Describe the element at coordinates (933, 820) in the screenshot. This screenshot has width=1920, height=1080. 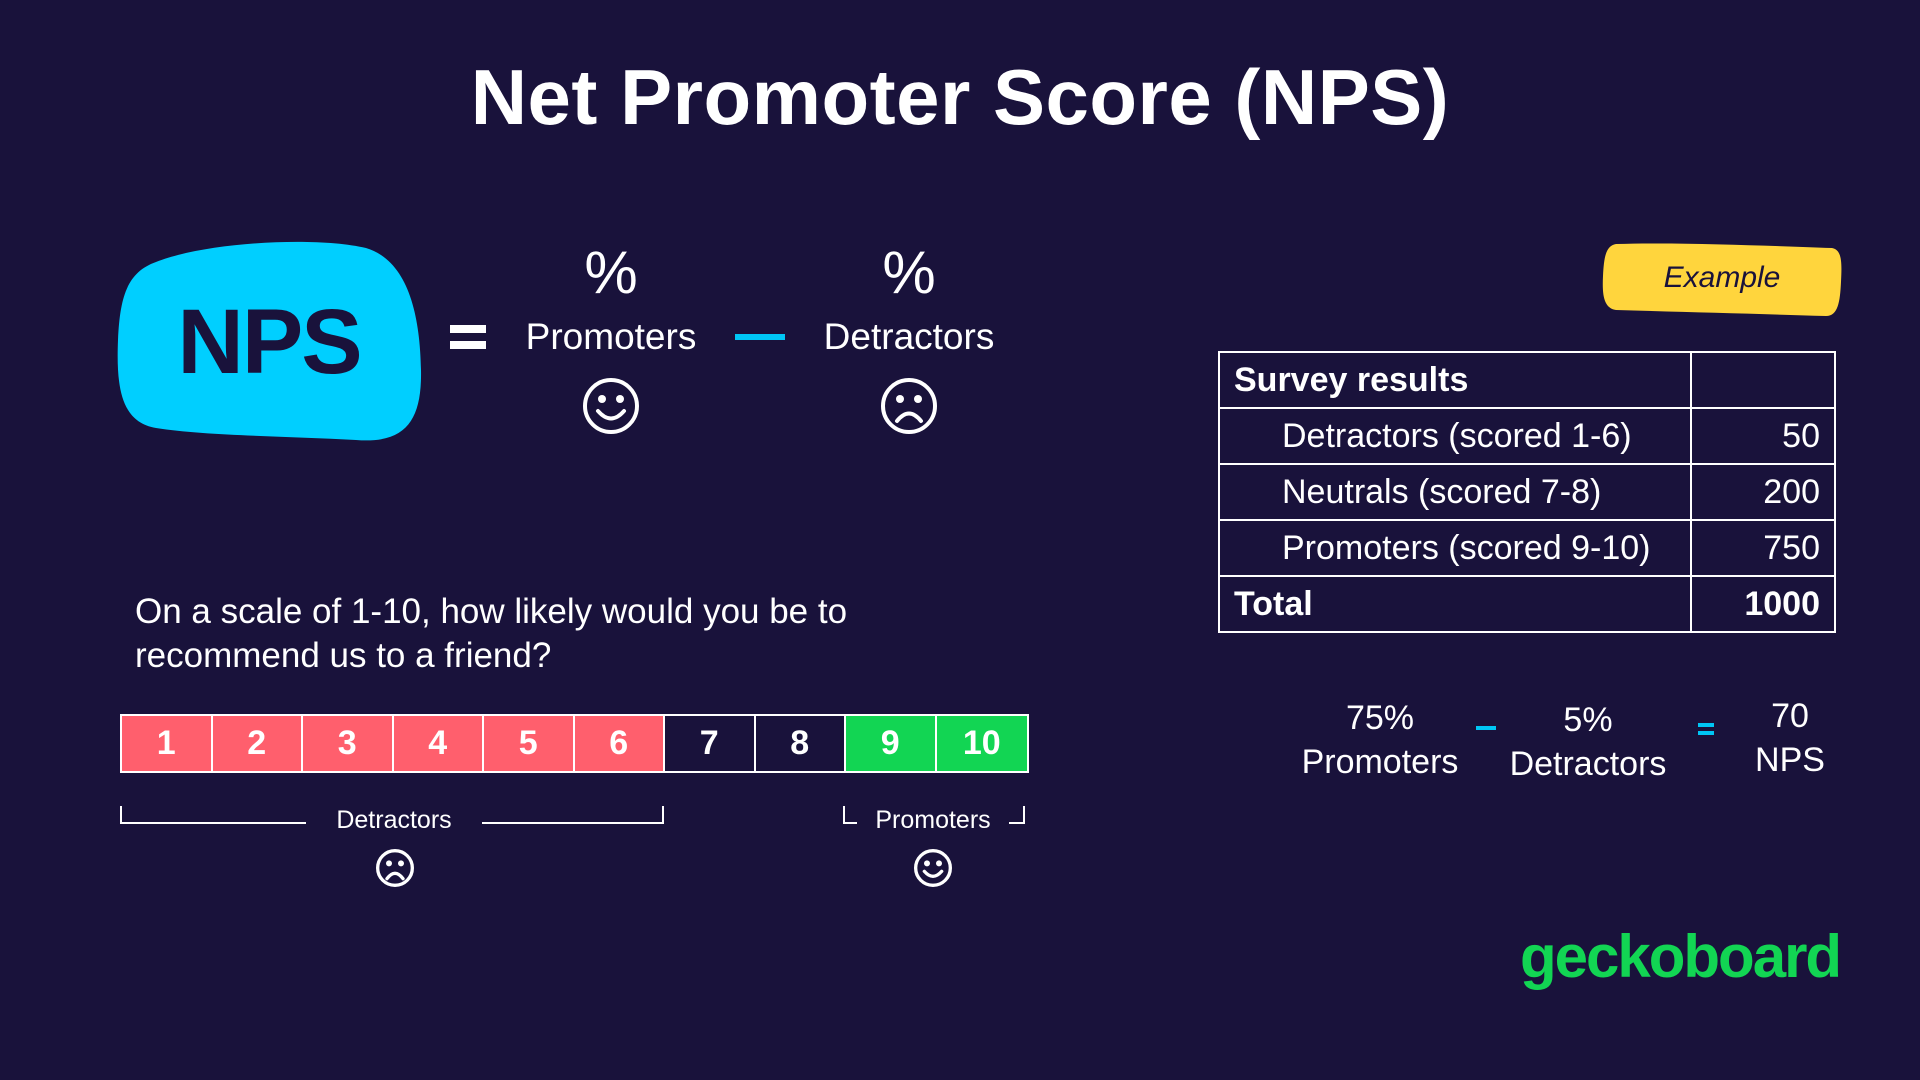
I see `promoters-bracket-label: Promoters` at that location.